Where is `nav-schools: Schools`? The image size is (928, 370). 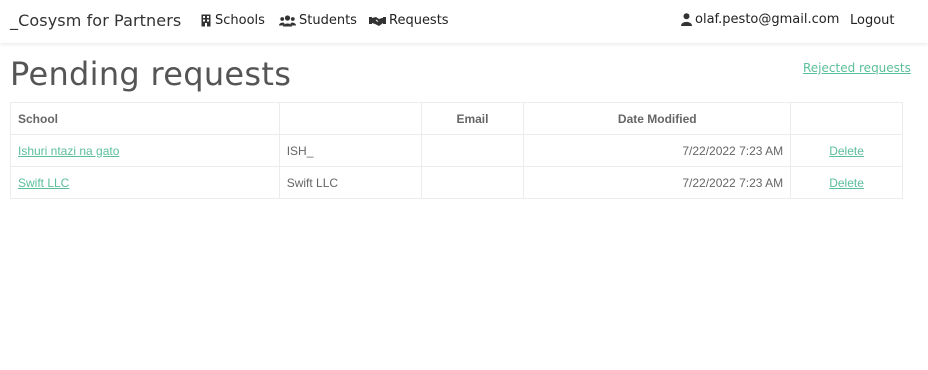 nav-schools: Schools is located at coordinates (232, 20).